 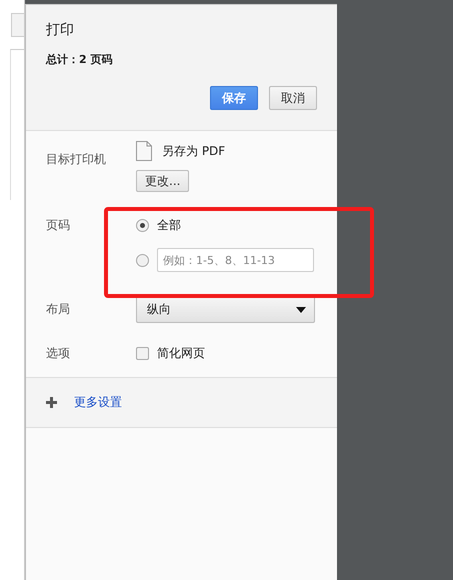 What do you see at coordinates (58, 309) in the screenshot?
I see `field-label: 布局` at bounding box center [58, 309].